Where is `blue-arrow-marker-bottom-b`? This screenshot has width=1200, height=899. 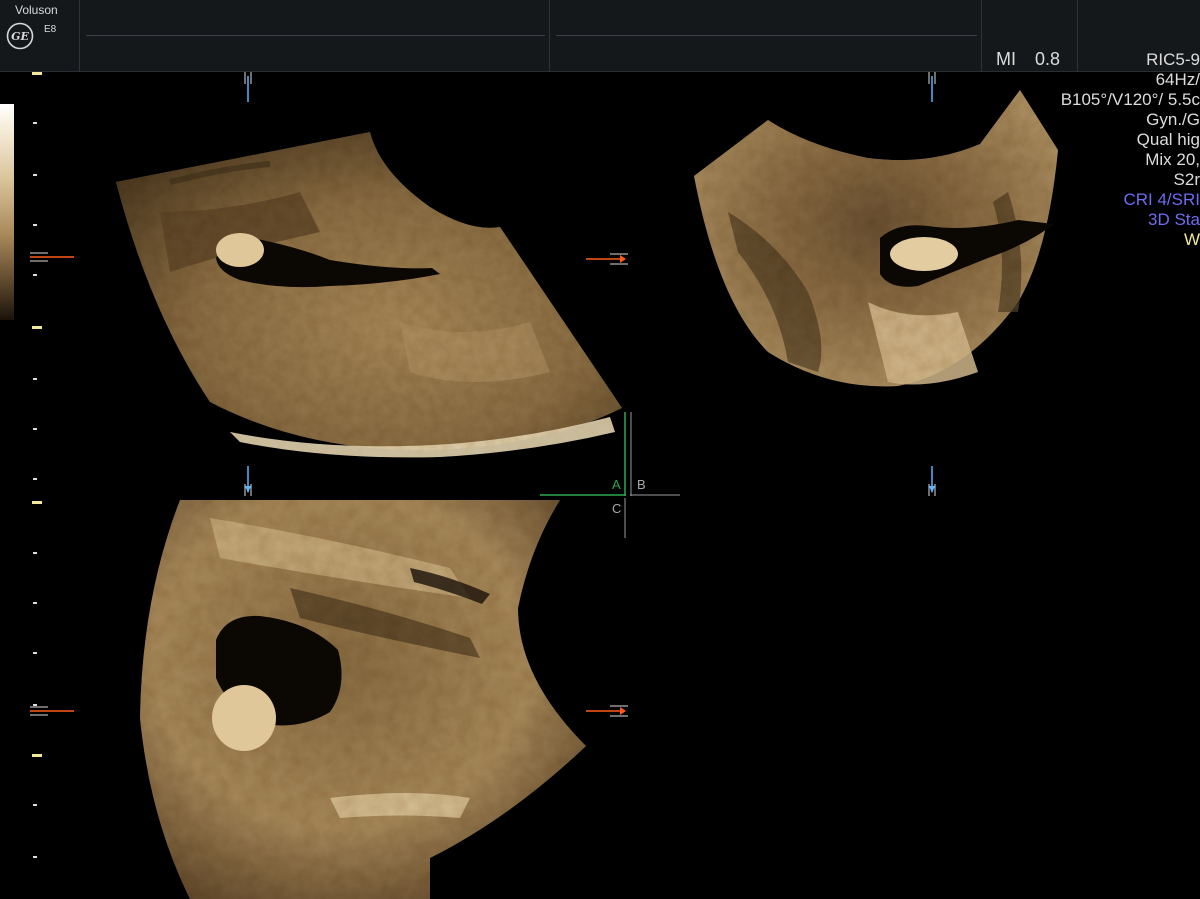
blue-arrow-marker-bottom-b is located at coordinates (932, 481).